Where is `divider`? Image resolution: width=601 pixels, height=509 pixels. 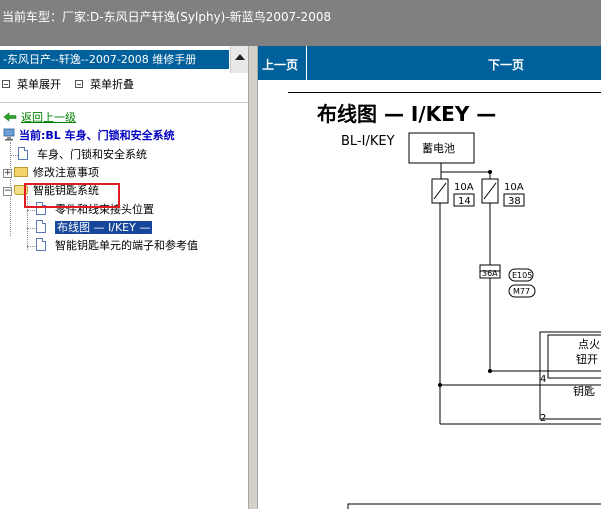 divider is located at coordinates (124, 102).